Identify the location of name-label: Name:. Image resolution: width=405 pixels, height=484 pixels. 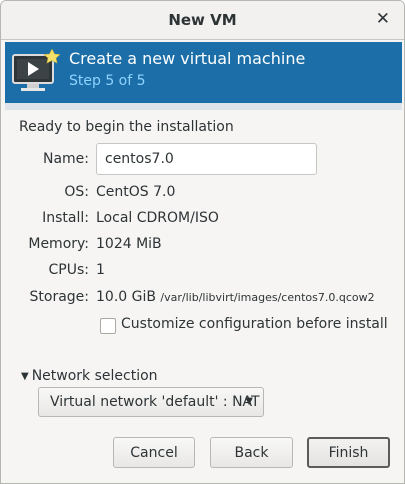
(65, 159).